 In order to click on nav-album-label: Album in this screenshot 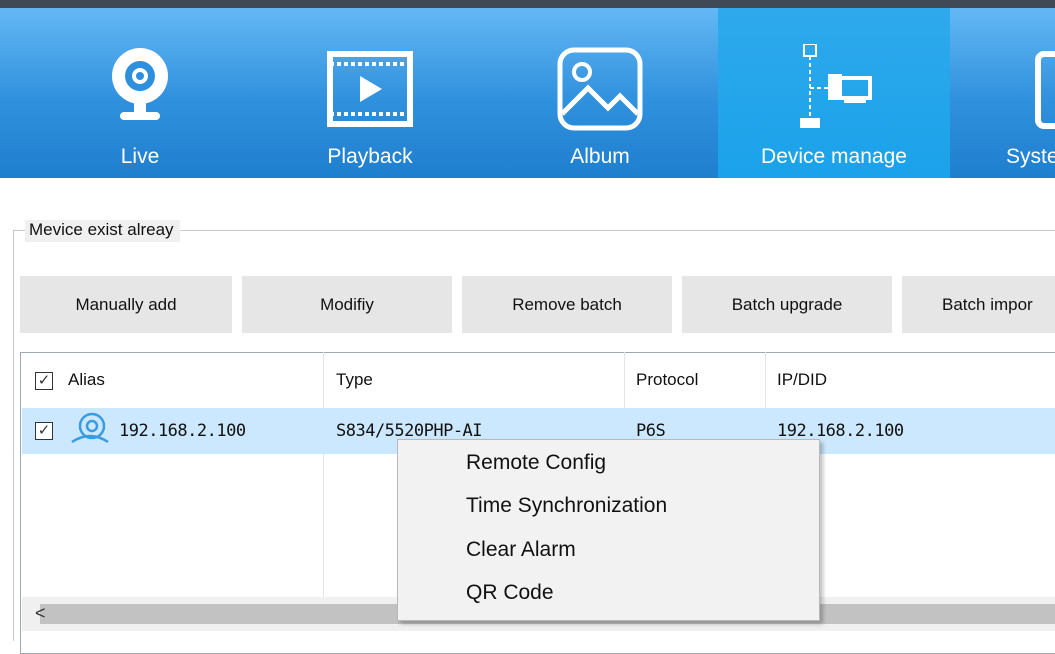, I will do `click(600, 156)`.